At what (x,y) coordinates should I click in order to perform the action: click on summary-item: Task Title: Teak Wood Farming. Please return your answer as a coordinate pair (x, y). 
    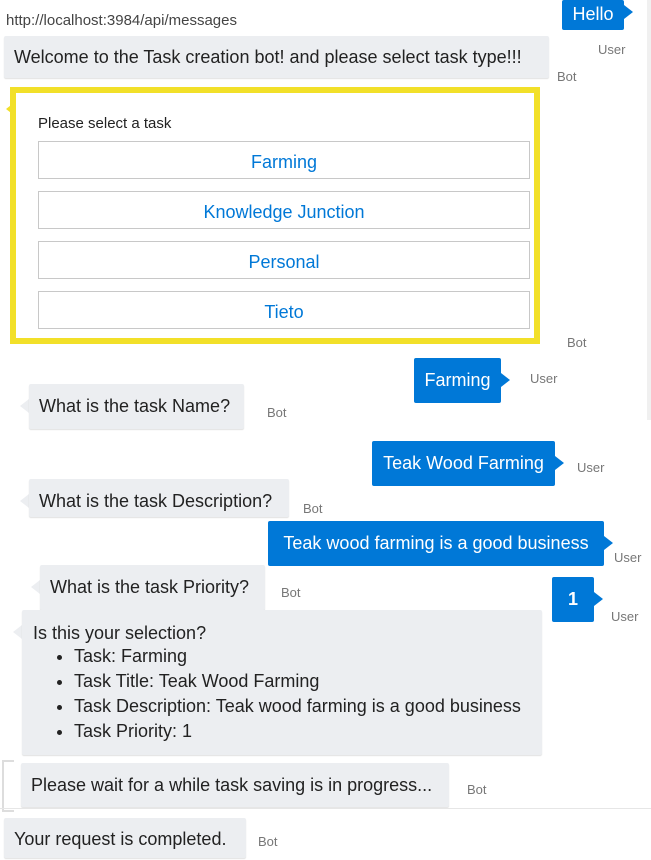
    Looking at the image, I should click on (308, 681).